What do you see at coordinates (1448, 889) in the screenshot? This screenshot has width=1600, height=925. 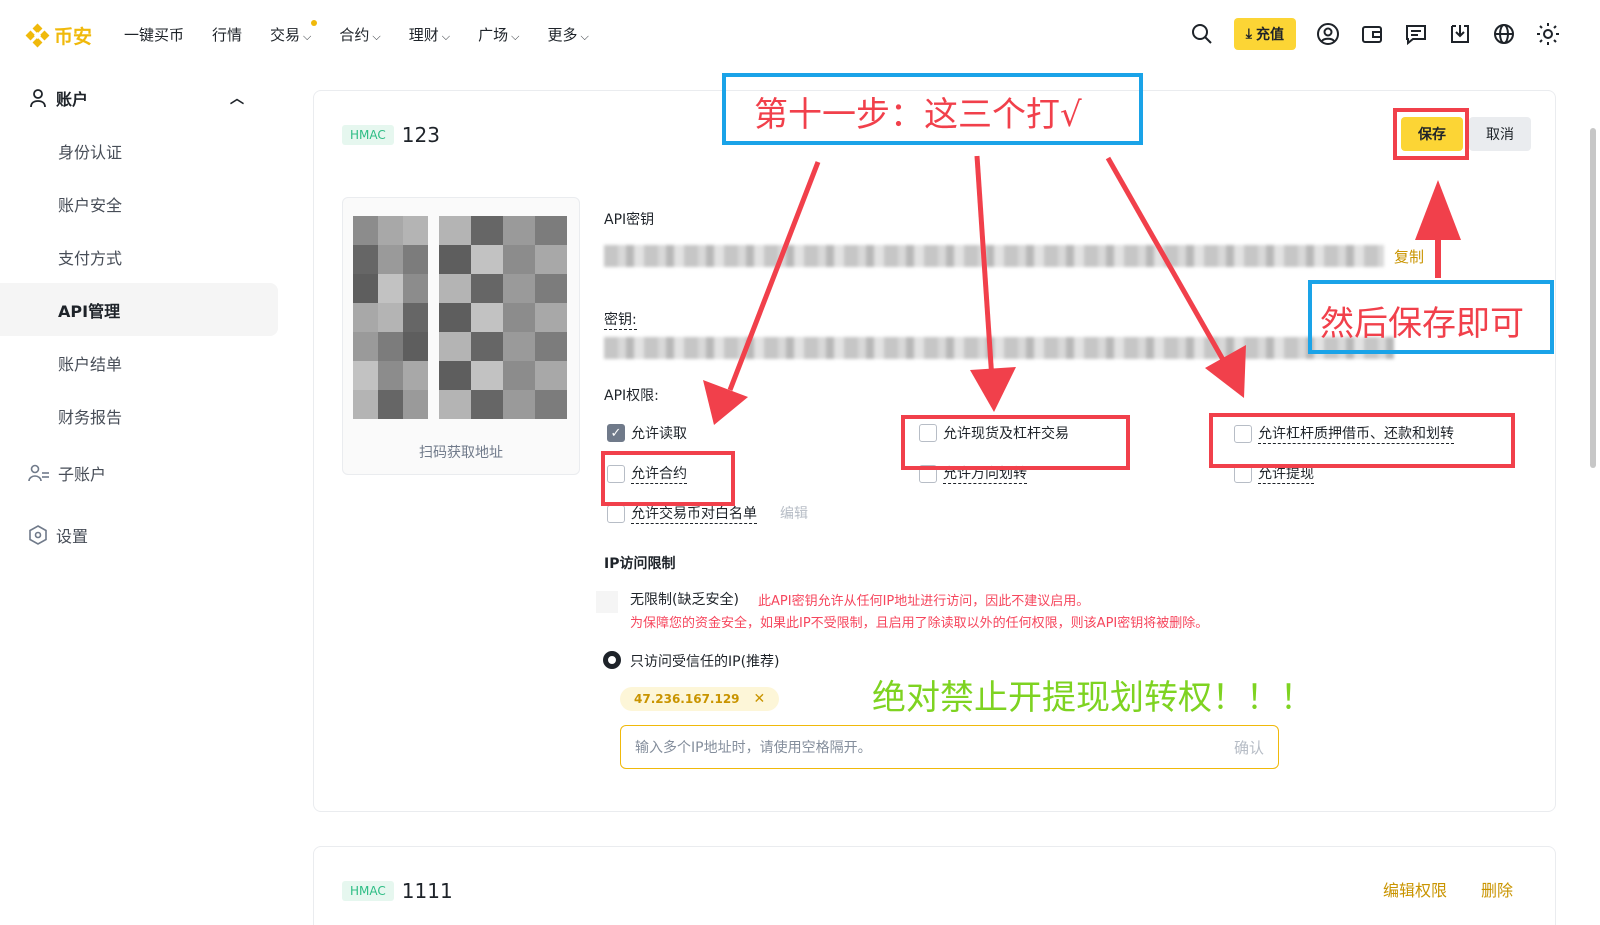 I see `card2-actions: 编辑权限 删除` at bounding box center [1448, 889].